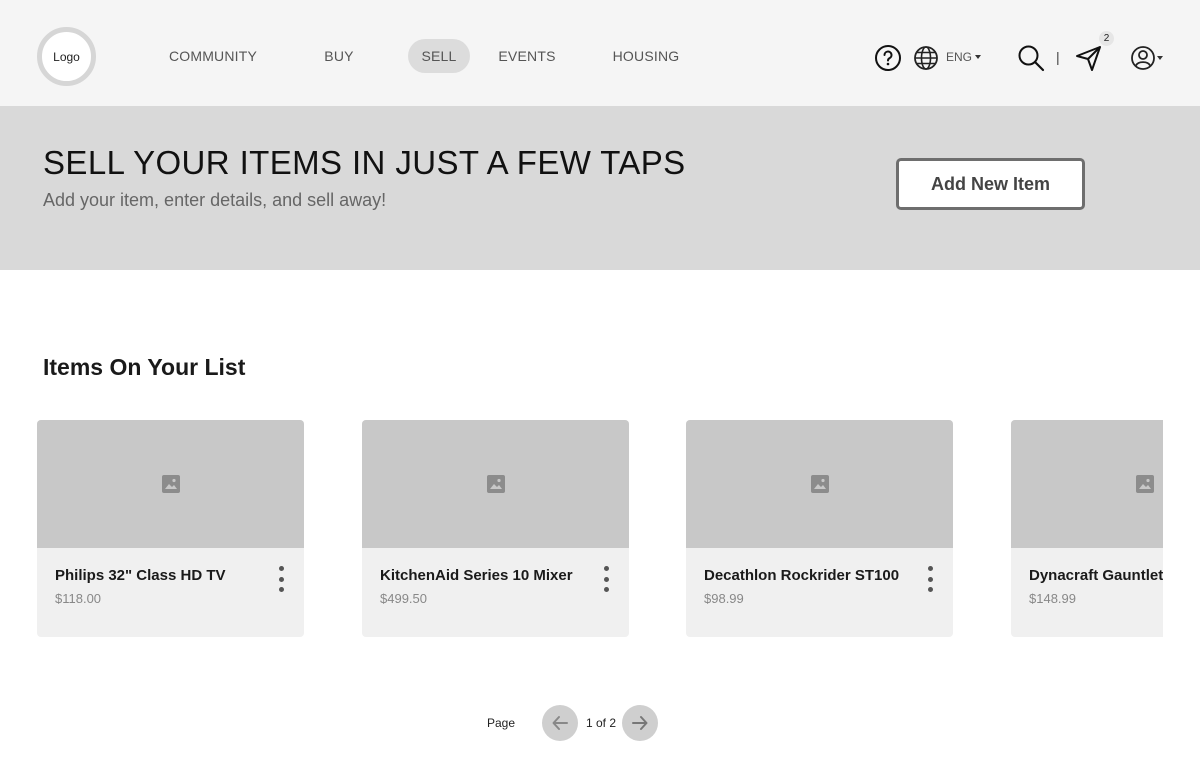 The height and width of the screenshot is (780, 1200). What do you see at coordinates (802, 575) in the screenshot?
I see `item-title: Decathlon Rockrider ST100` at bounding box center [802, 575].